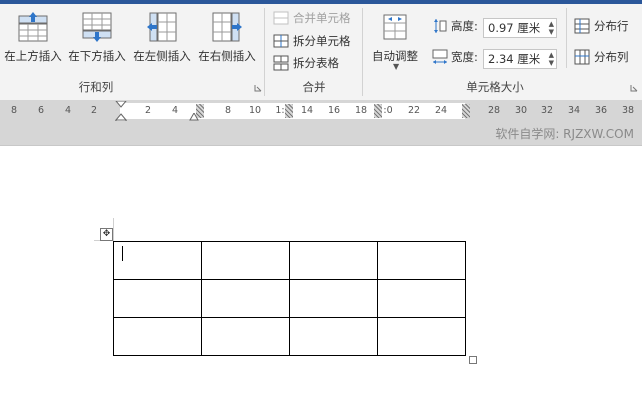 Image resolution: width=642 pixels, height=414 pixels. I want to click on insert-left-label: 在左侧插入, so click(162, 56).